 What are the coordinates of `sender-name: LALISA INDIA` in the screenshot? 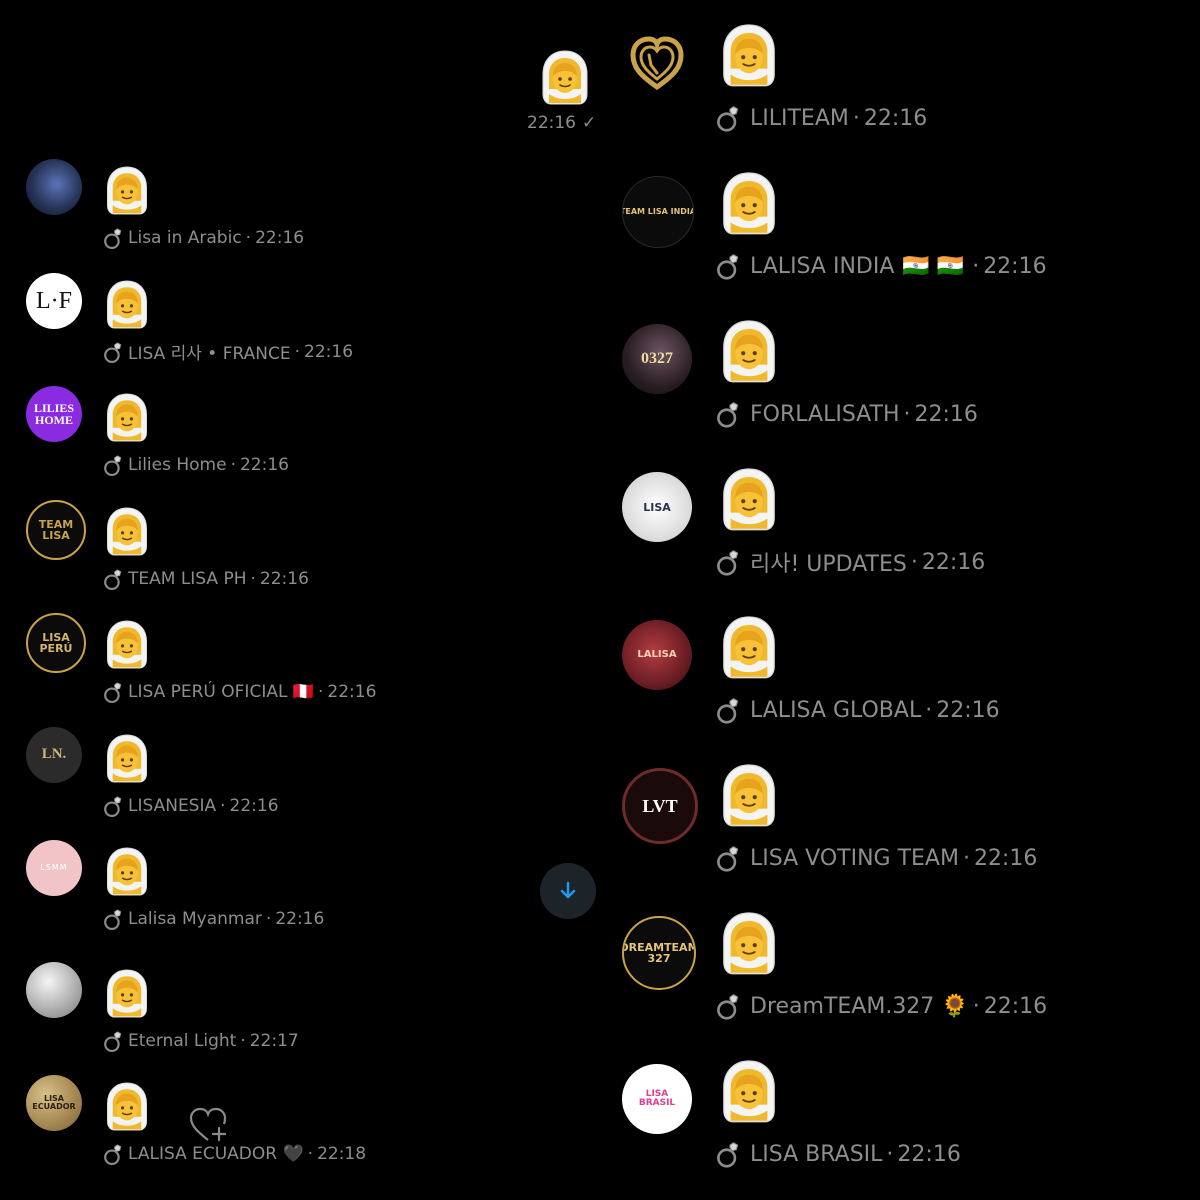 It's located at (822, 266).